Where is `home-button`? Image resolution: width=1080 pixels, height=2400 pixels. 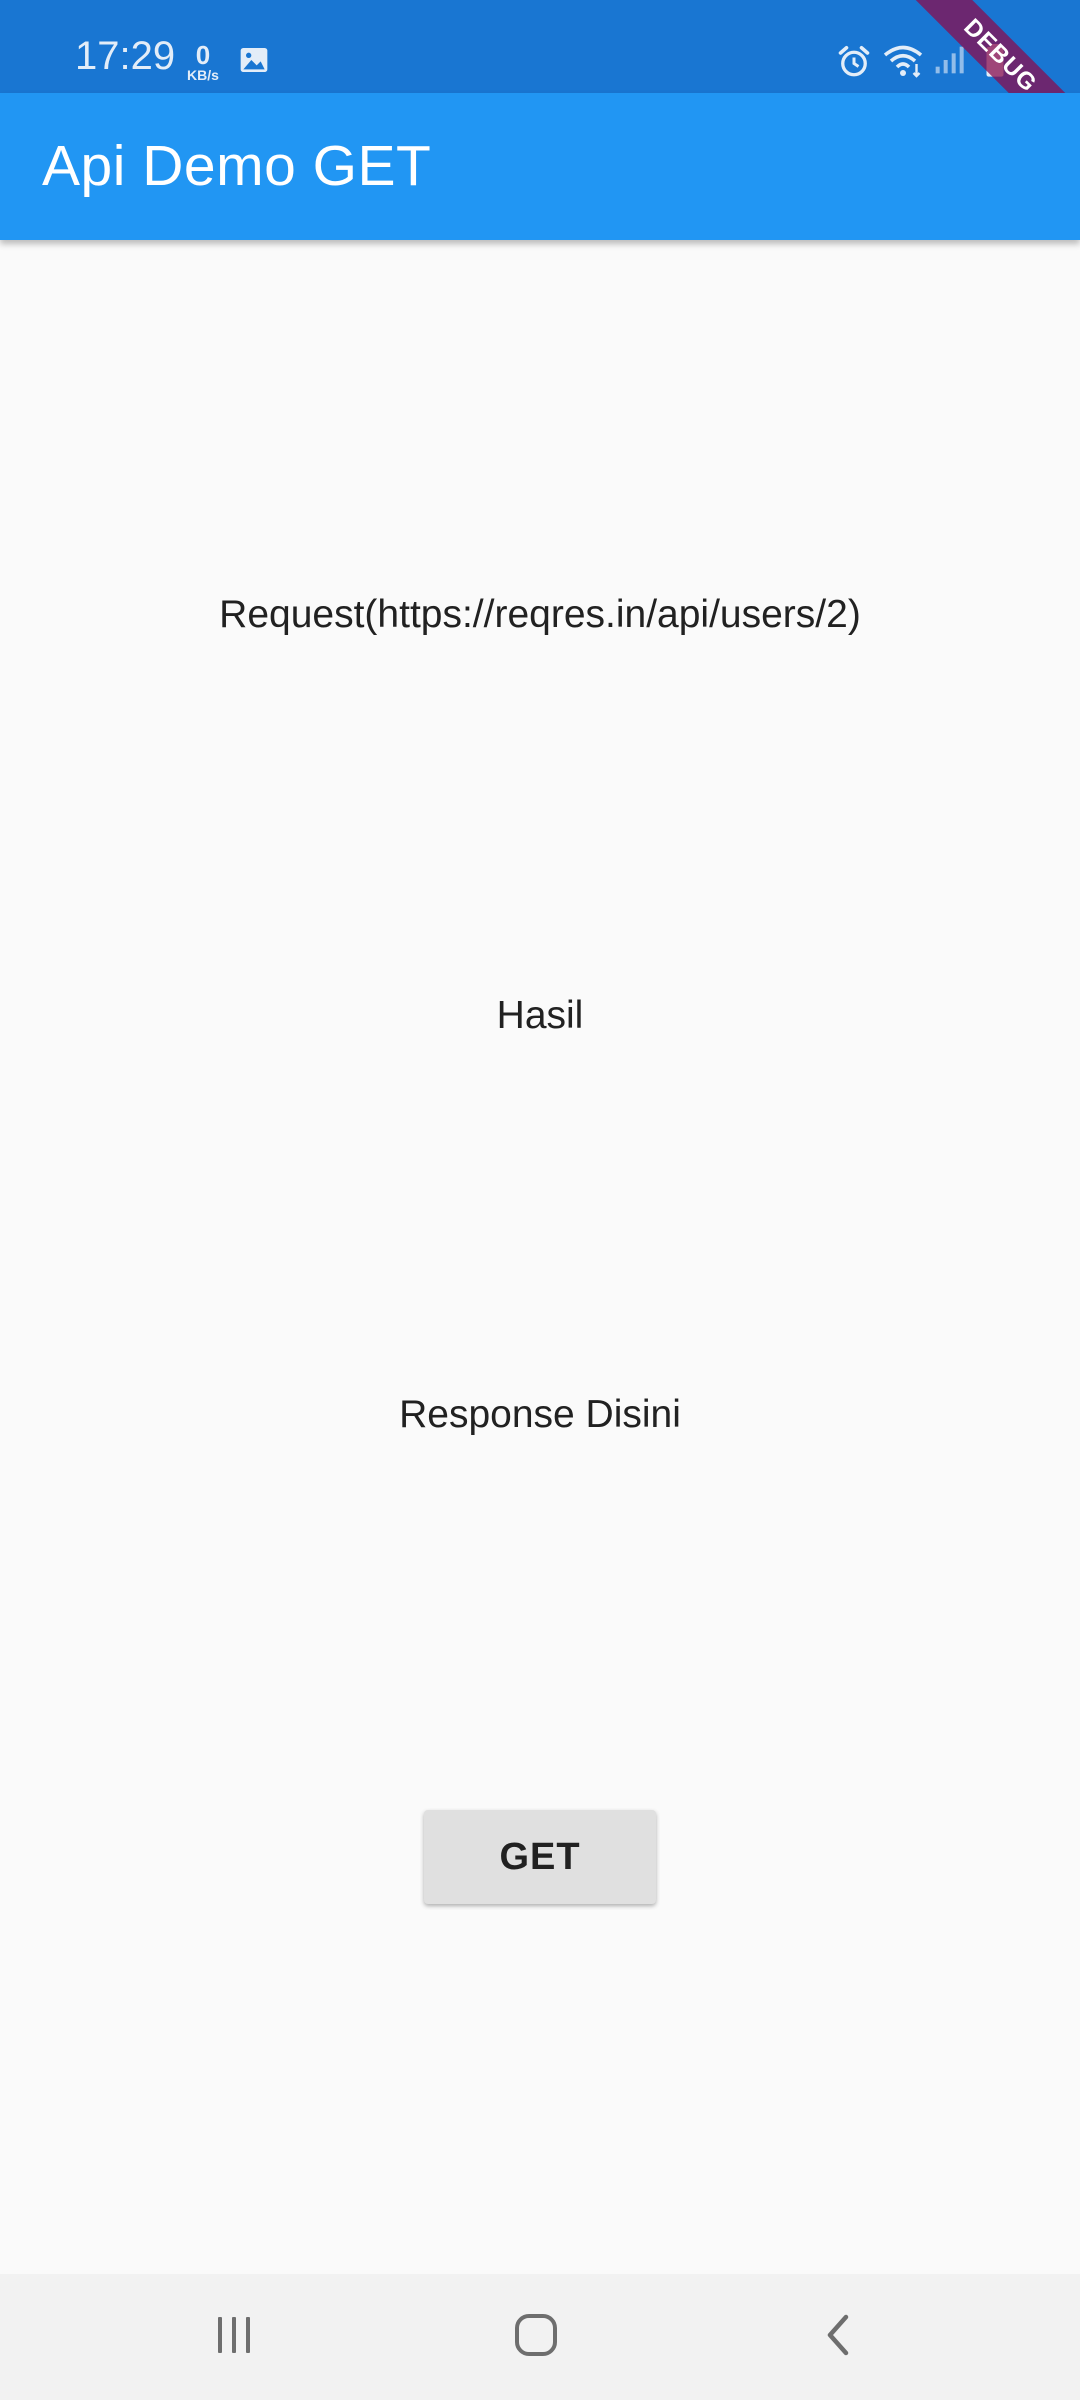 home-button is located at coordinates (536, 2337).